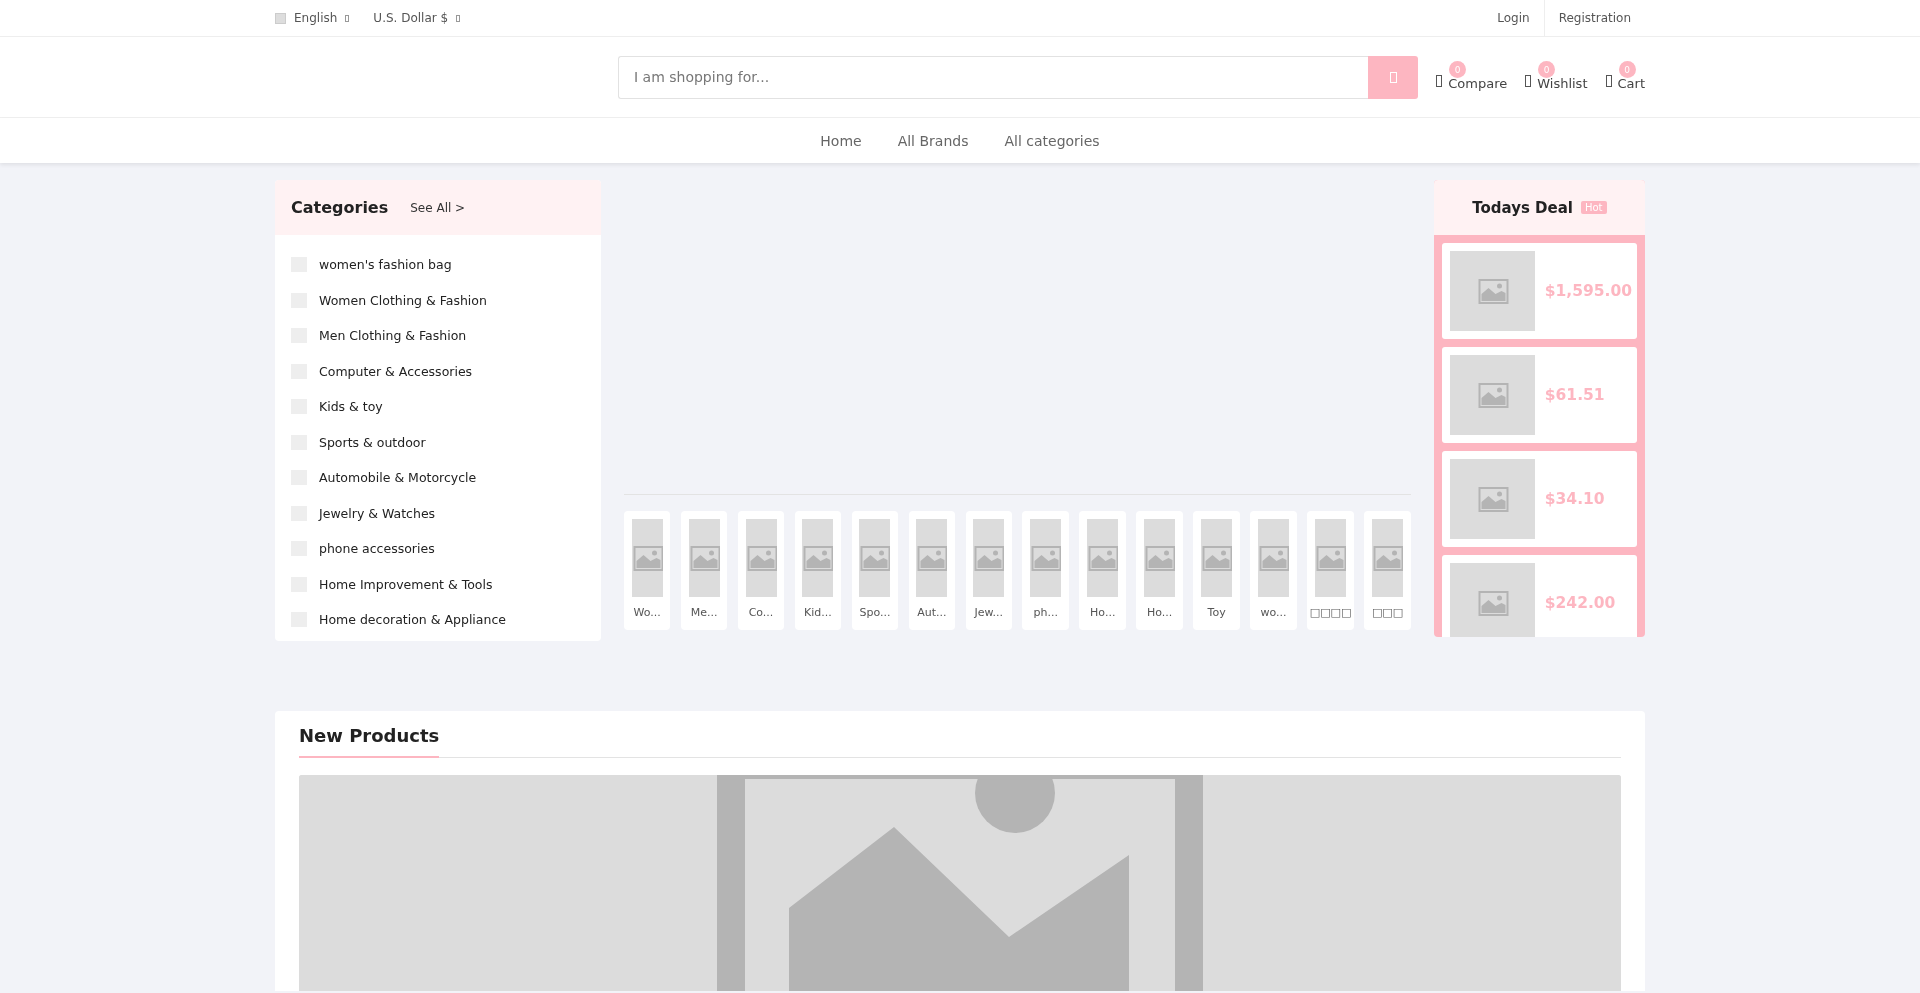 The width and height of the screenshot is (1920, 993). Describe the element at coordinates (438, 407) in the screenshot. I see `category-item: Kids & toy` at that location.